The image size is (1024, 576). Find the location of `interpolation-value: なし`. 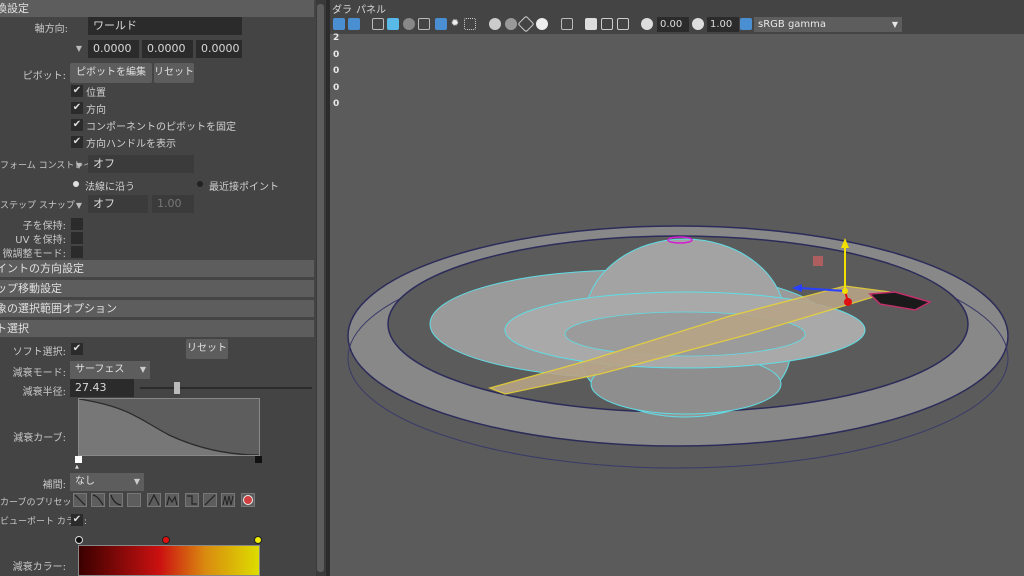

interpolation-value: なし is located at coordinates (85, 481).